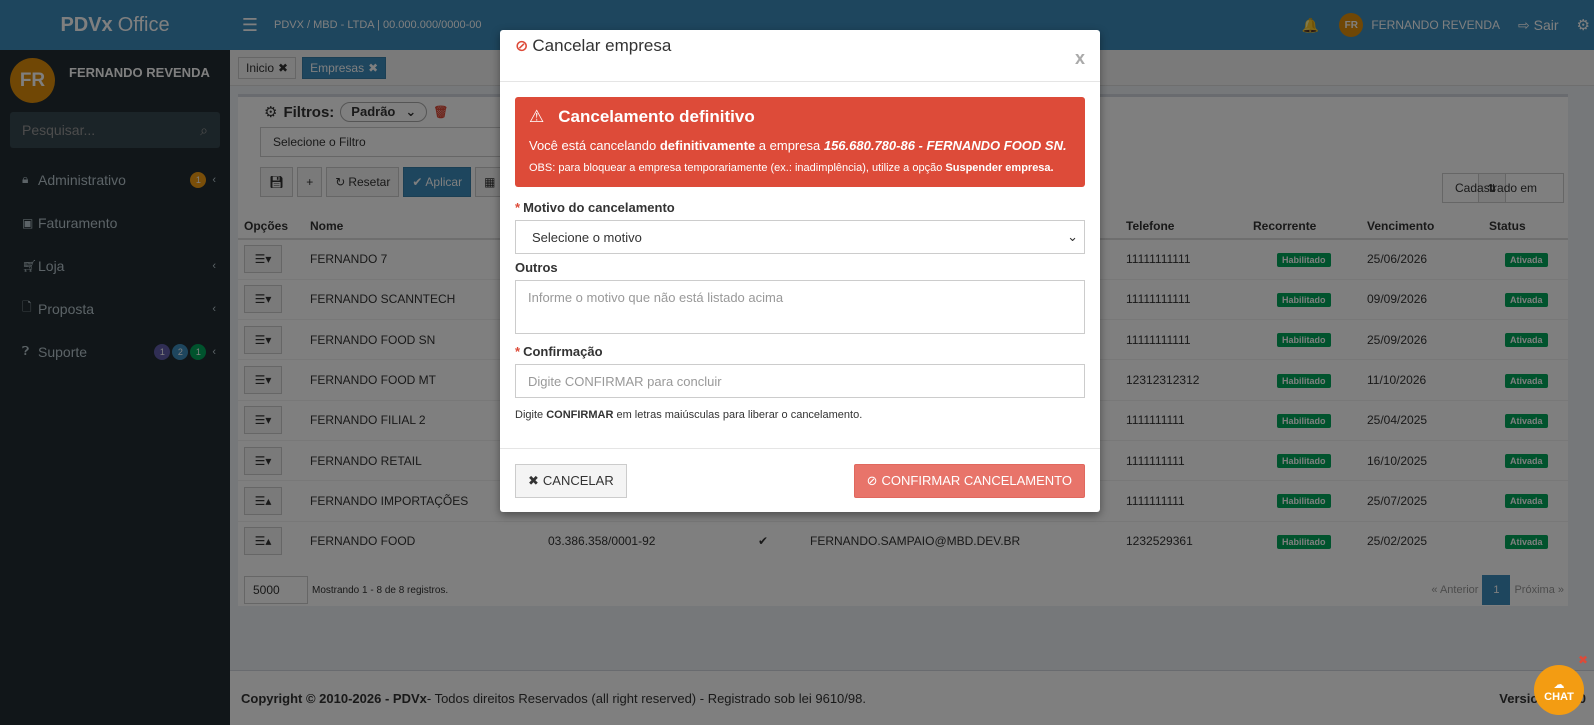  What do you see at coordinates (969, 480) in the screenshot?
I see `confirm-cancellation-button: ⊘ CONFIRMAR CANCELAMENTO` at bounding box center [969, 480].